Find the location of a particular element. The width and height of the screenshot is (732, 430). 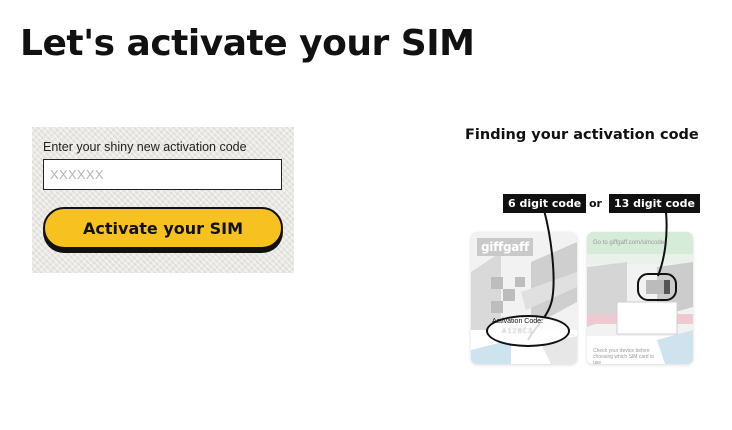

sim-card-pattern-right is located at coordinates (640, 298).